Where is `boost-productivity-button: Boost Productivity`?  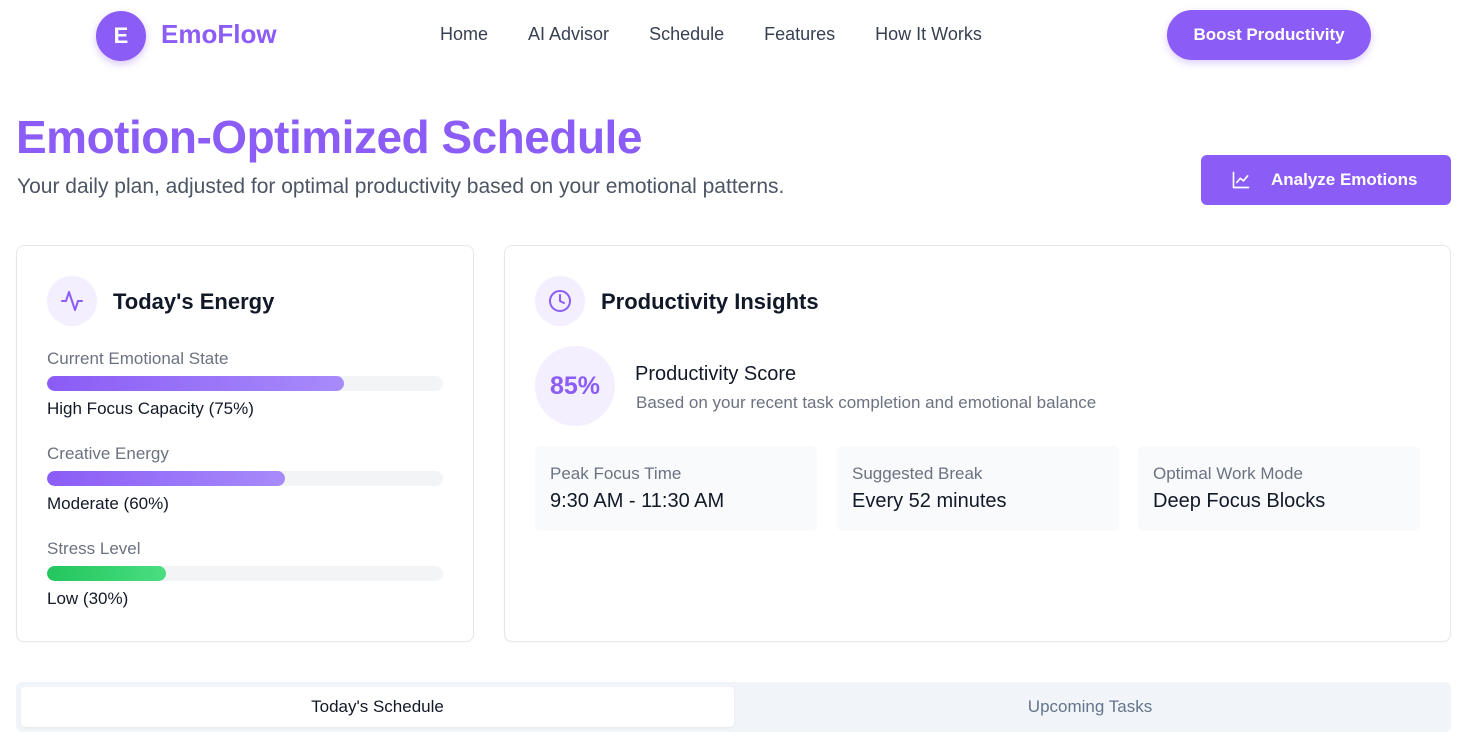 boost-productivity-button: Boost Productivity is located at coordinates (1269, 35).